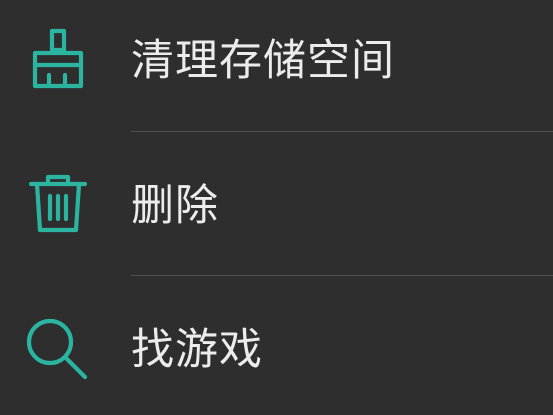 The image size is (553, 415). Describe the element at coordinates (175, 206) in the screenshot. I see `menu-item-label: 删除` at that location.